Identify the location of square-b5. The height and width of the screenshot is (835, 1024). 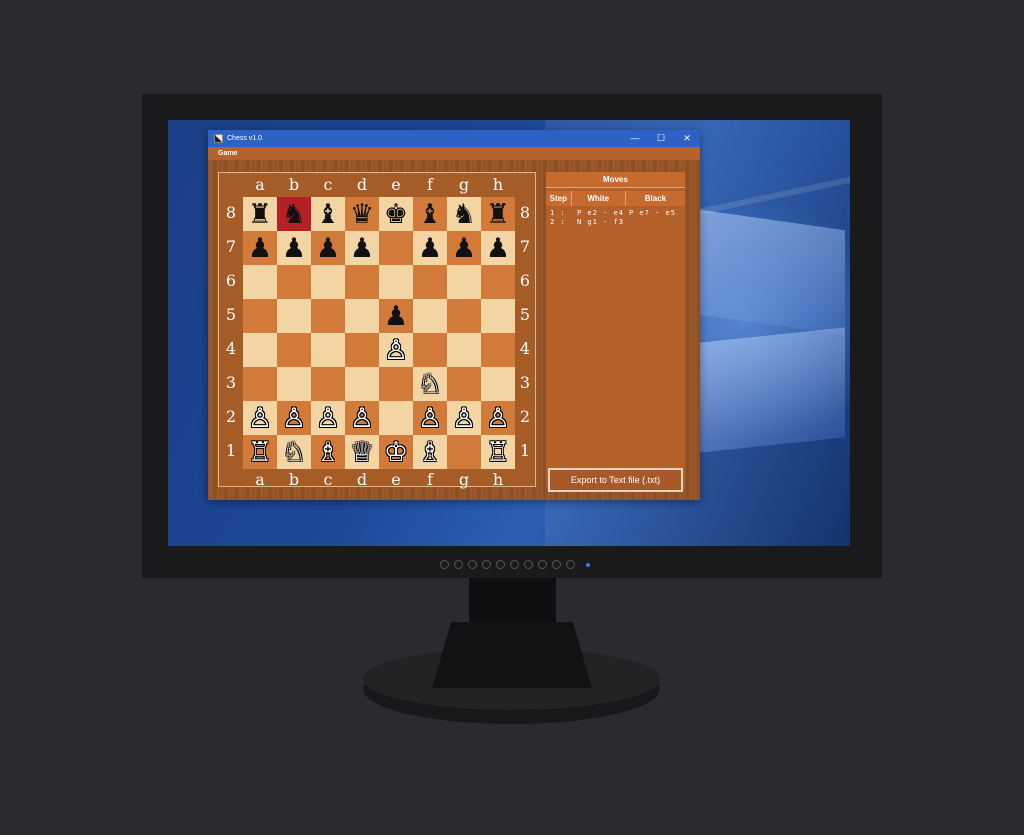
(294, 316).